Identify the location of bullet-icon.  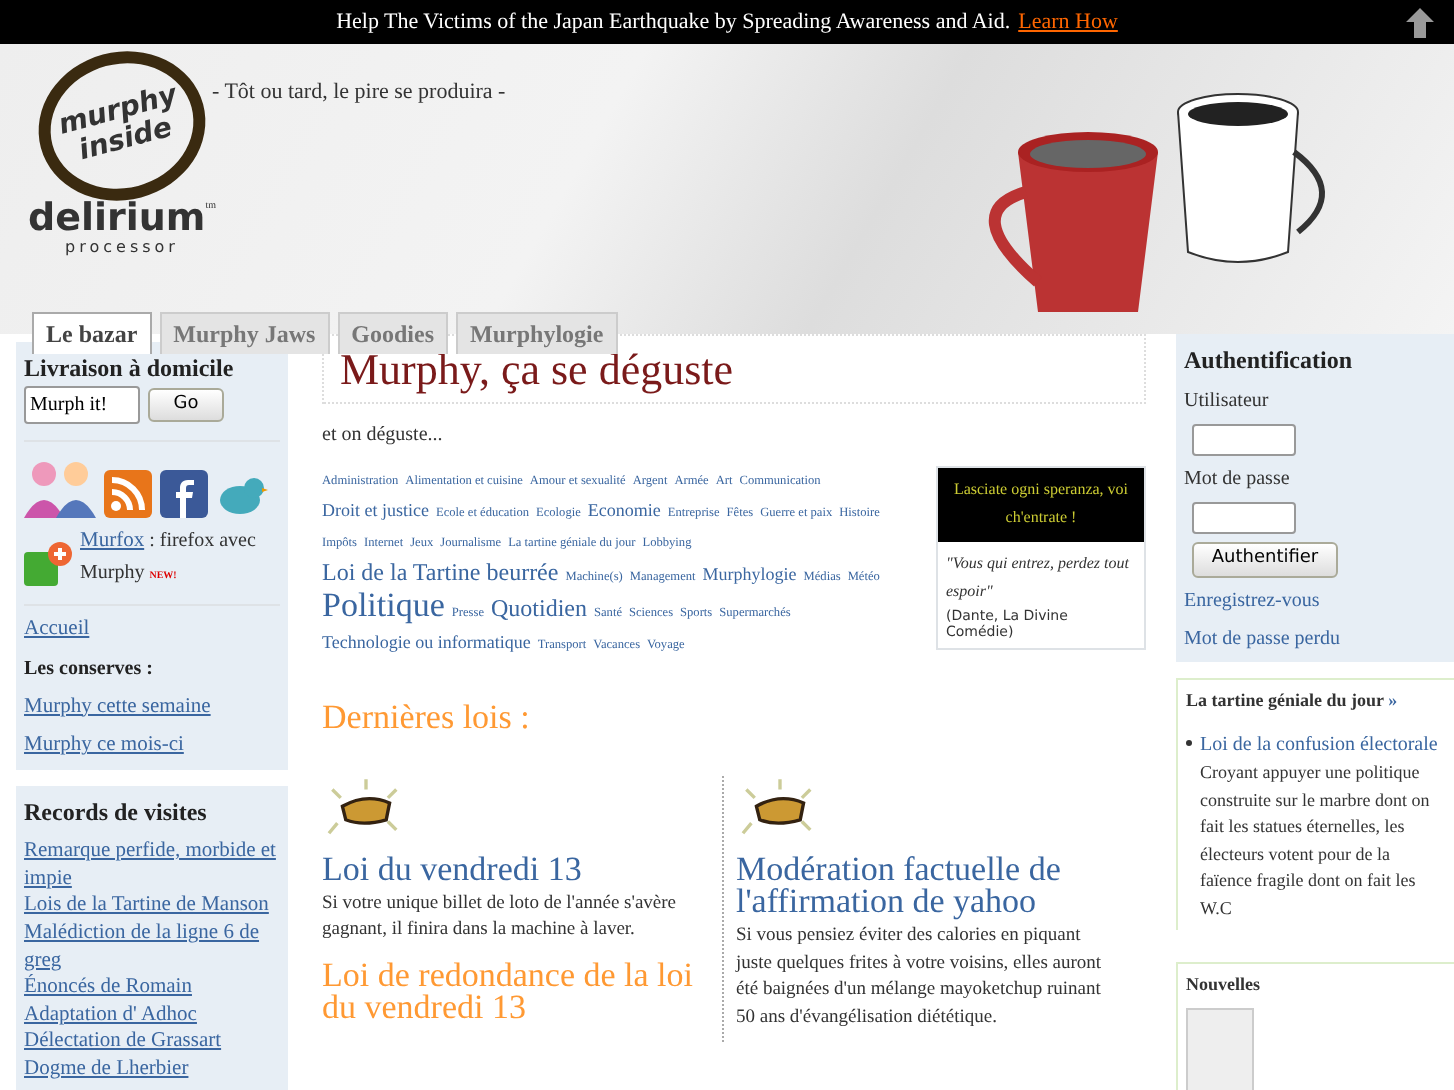
(1189, 743).